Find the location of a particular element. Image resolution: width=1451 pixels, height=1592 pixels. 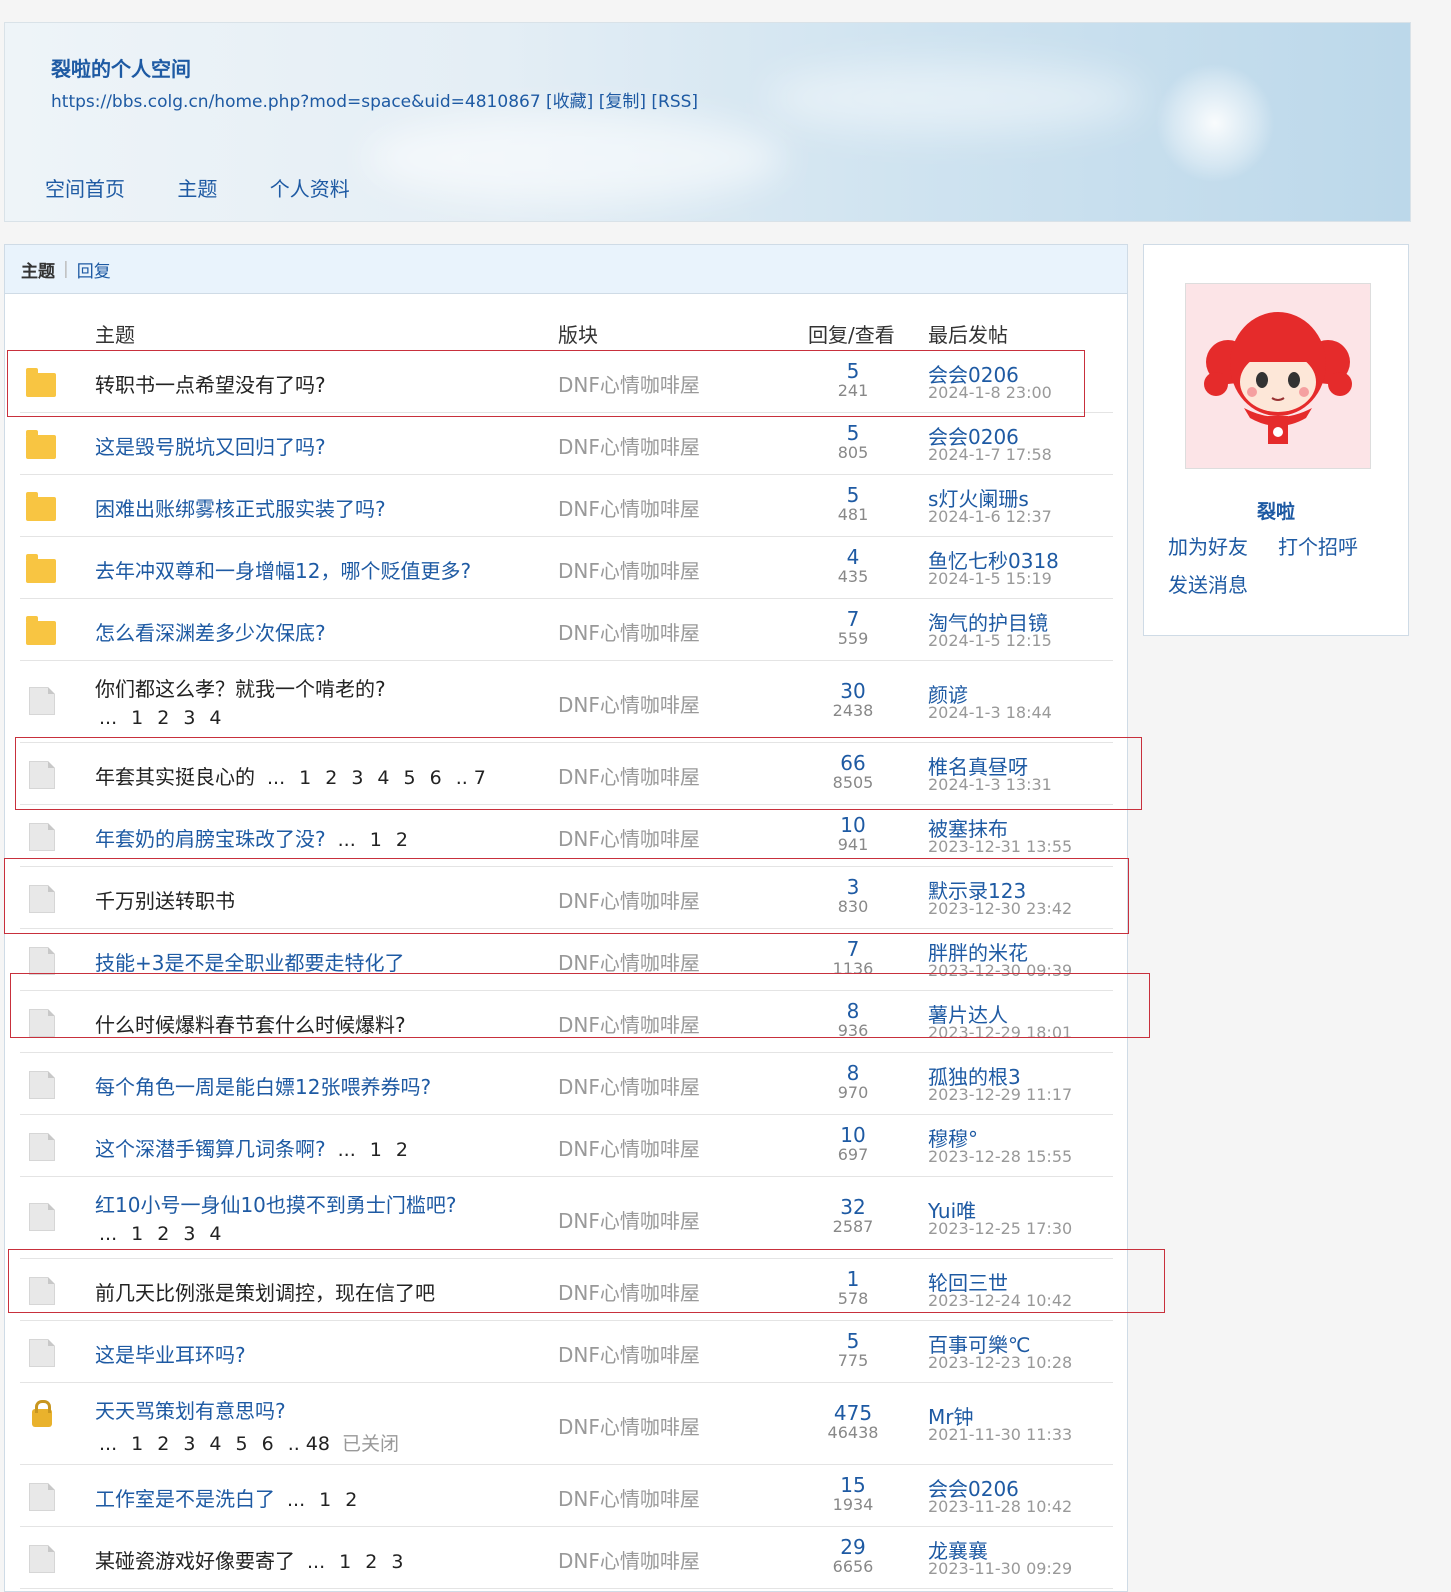

last-post-time: 2023-11-30 09:29 is located at coordinates (1000, 1568).